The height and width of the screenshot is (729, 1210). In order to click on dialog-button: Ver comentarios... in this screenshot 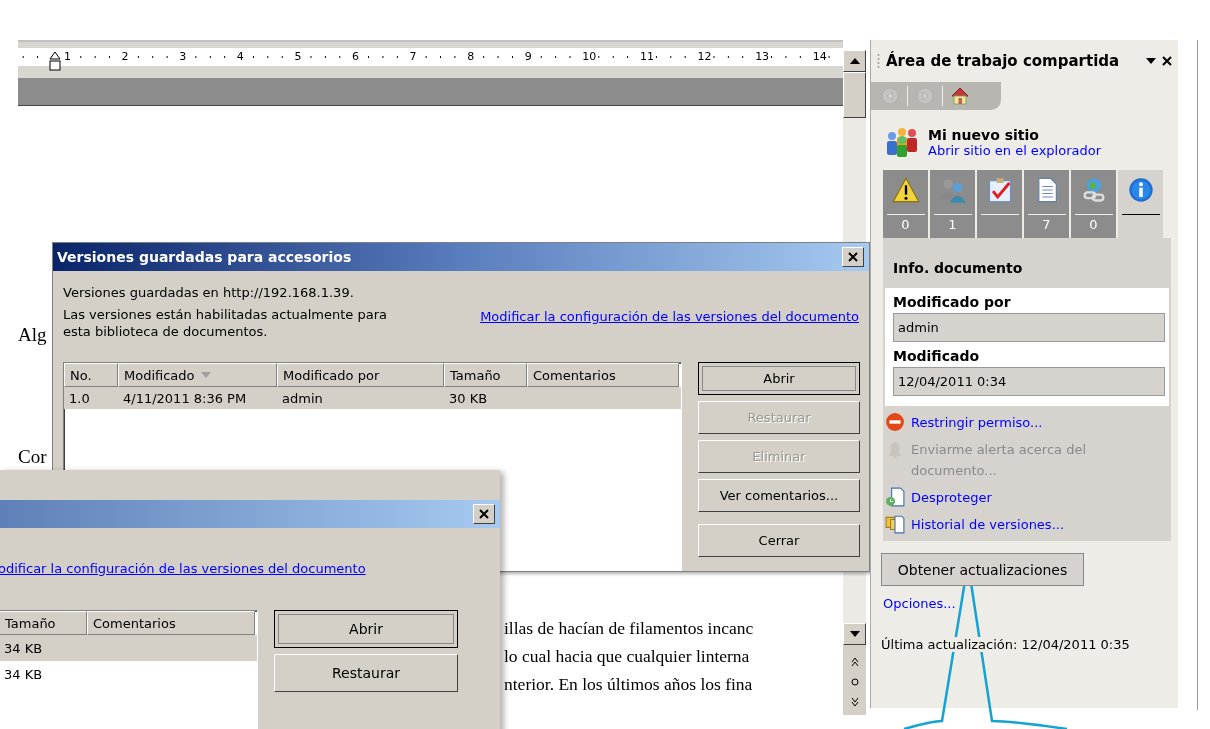, I will do `click(779, 495)`.